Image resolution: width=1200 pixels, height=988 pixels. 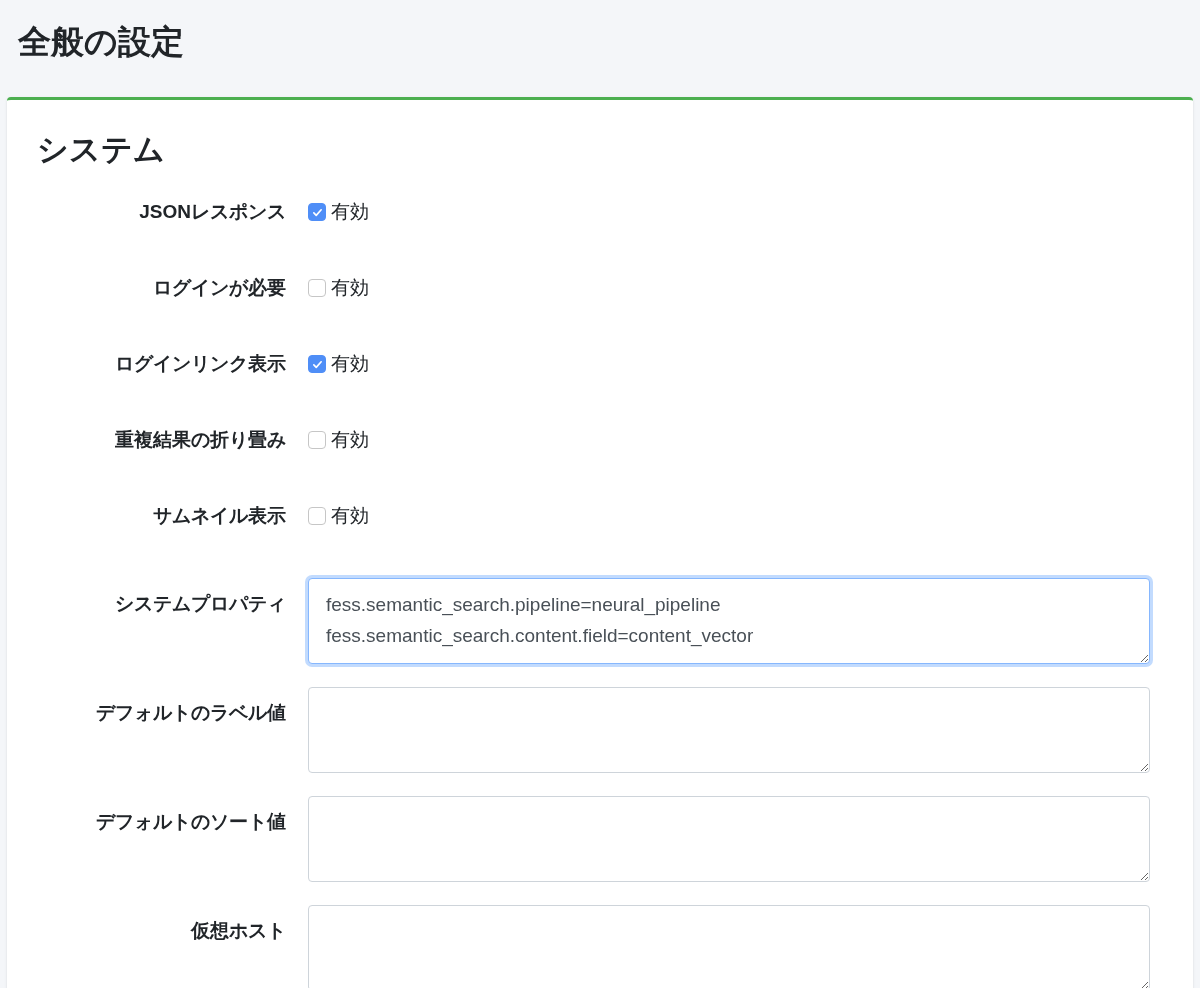 What do you see at coordinates (219, 516) in the screenshot?
I see `field-label: サムネイル表示` at bounding box center [219, 516].